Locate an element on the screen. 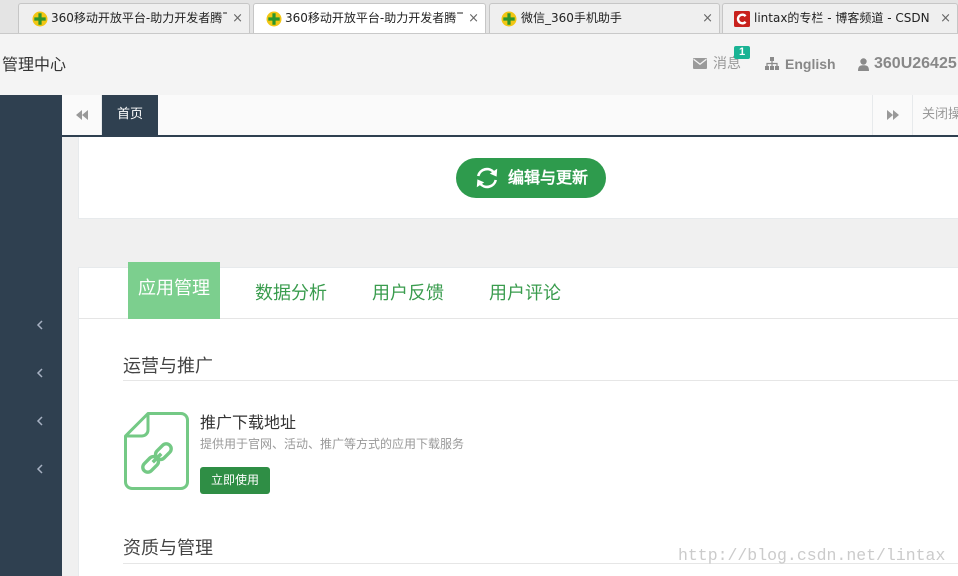 This screenshot has width=958, height=576. forward-icon is located at coordinates (893, 115).